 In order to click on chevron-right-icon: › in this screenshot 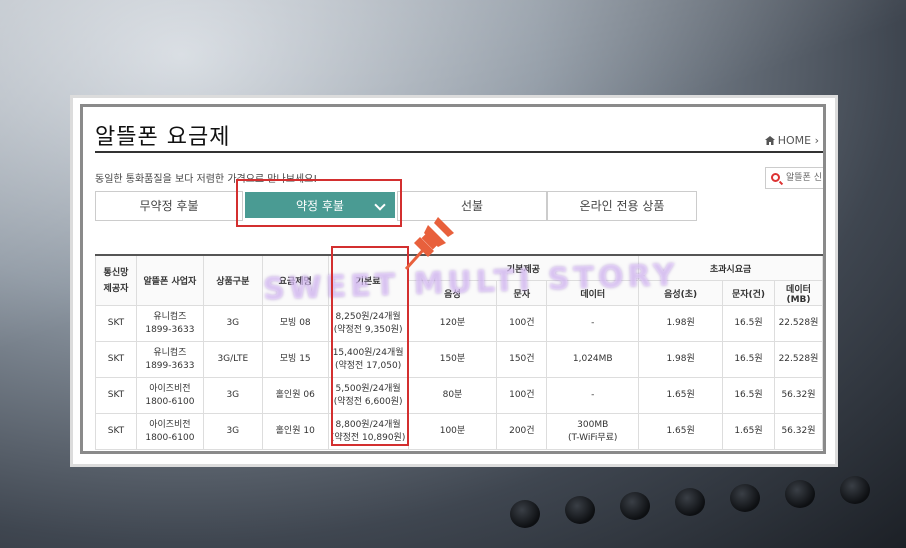, I will do `click(816, 140)`.